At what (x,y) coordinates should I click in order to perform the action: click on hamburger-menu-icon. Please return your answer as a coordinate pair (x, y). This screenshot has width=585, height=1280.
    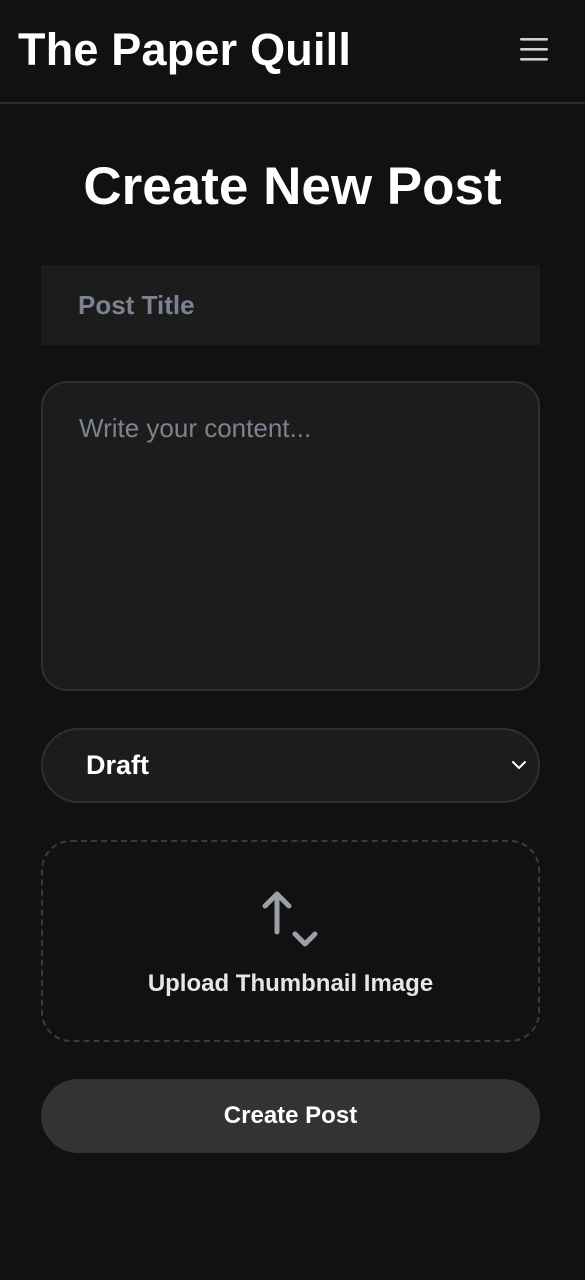
    Looking at the image, I should click on (534, 49).